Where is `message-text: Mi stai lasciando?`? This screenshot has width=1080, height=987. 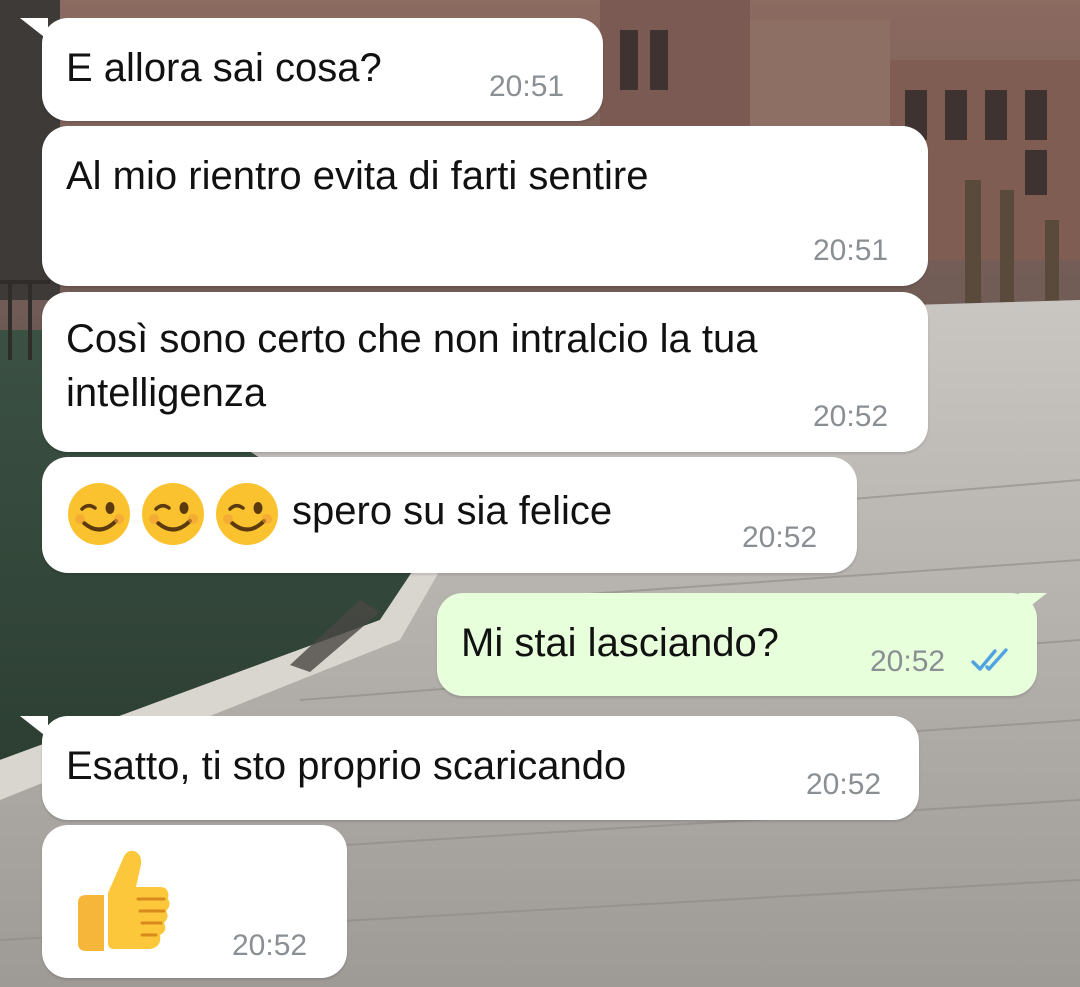 message-text: Mi stai lasciando? is located at coordinates (620, 643).